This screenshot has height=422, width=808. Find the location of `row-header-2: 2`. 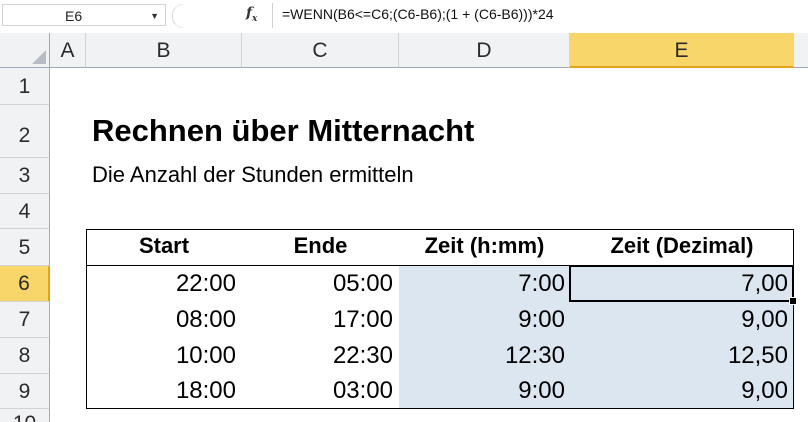

row-header-2: 2 is located at coordinates (25, 131).